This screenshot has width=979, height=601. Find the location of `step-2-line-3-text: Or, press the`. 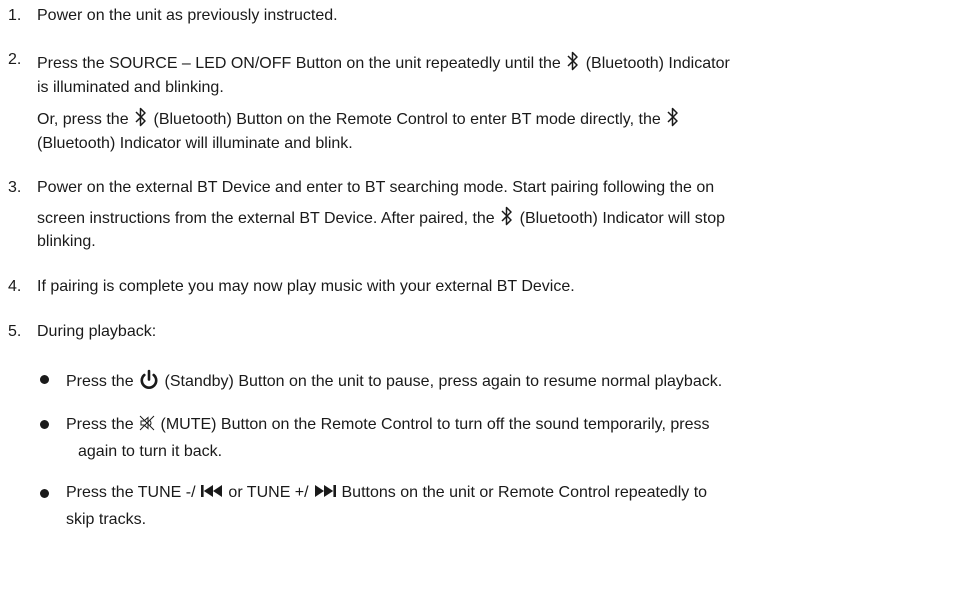

step-2-line-3-text: Or, press the is located at coordinates (83, 119).